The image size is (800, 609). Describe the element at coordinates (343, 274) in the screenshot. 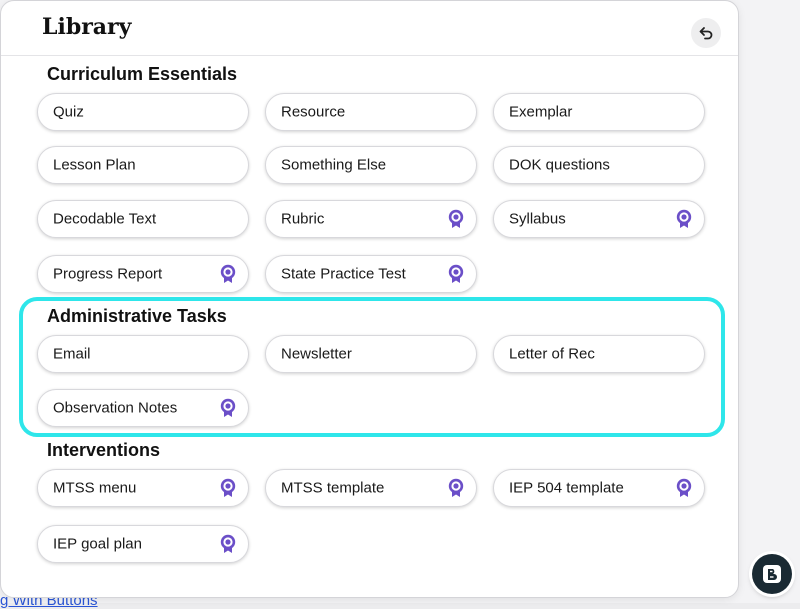

I see `chip-label: State Practice Test` at that location.